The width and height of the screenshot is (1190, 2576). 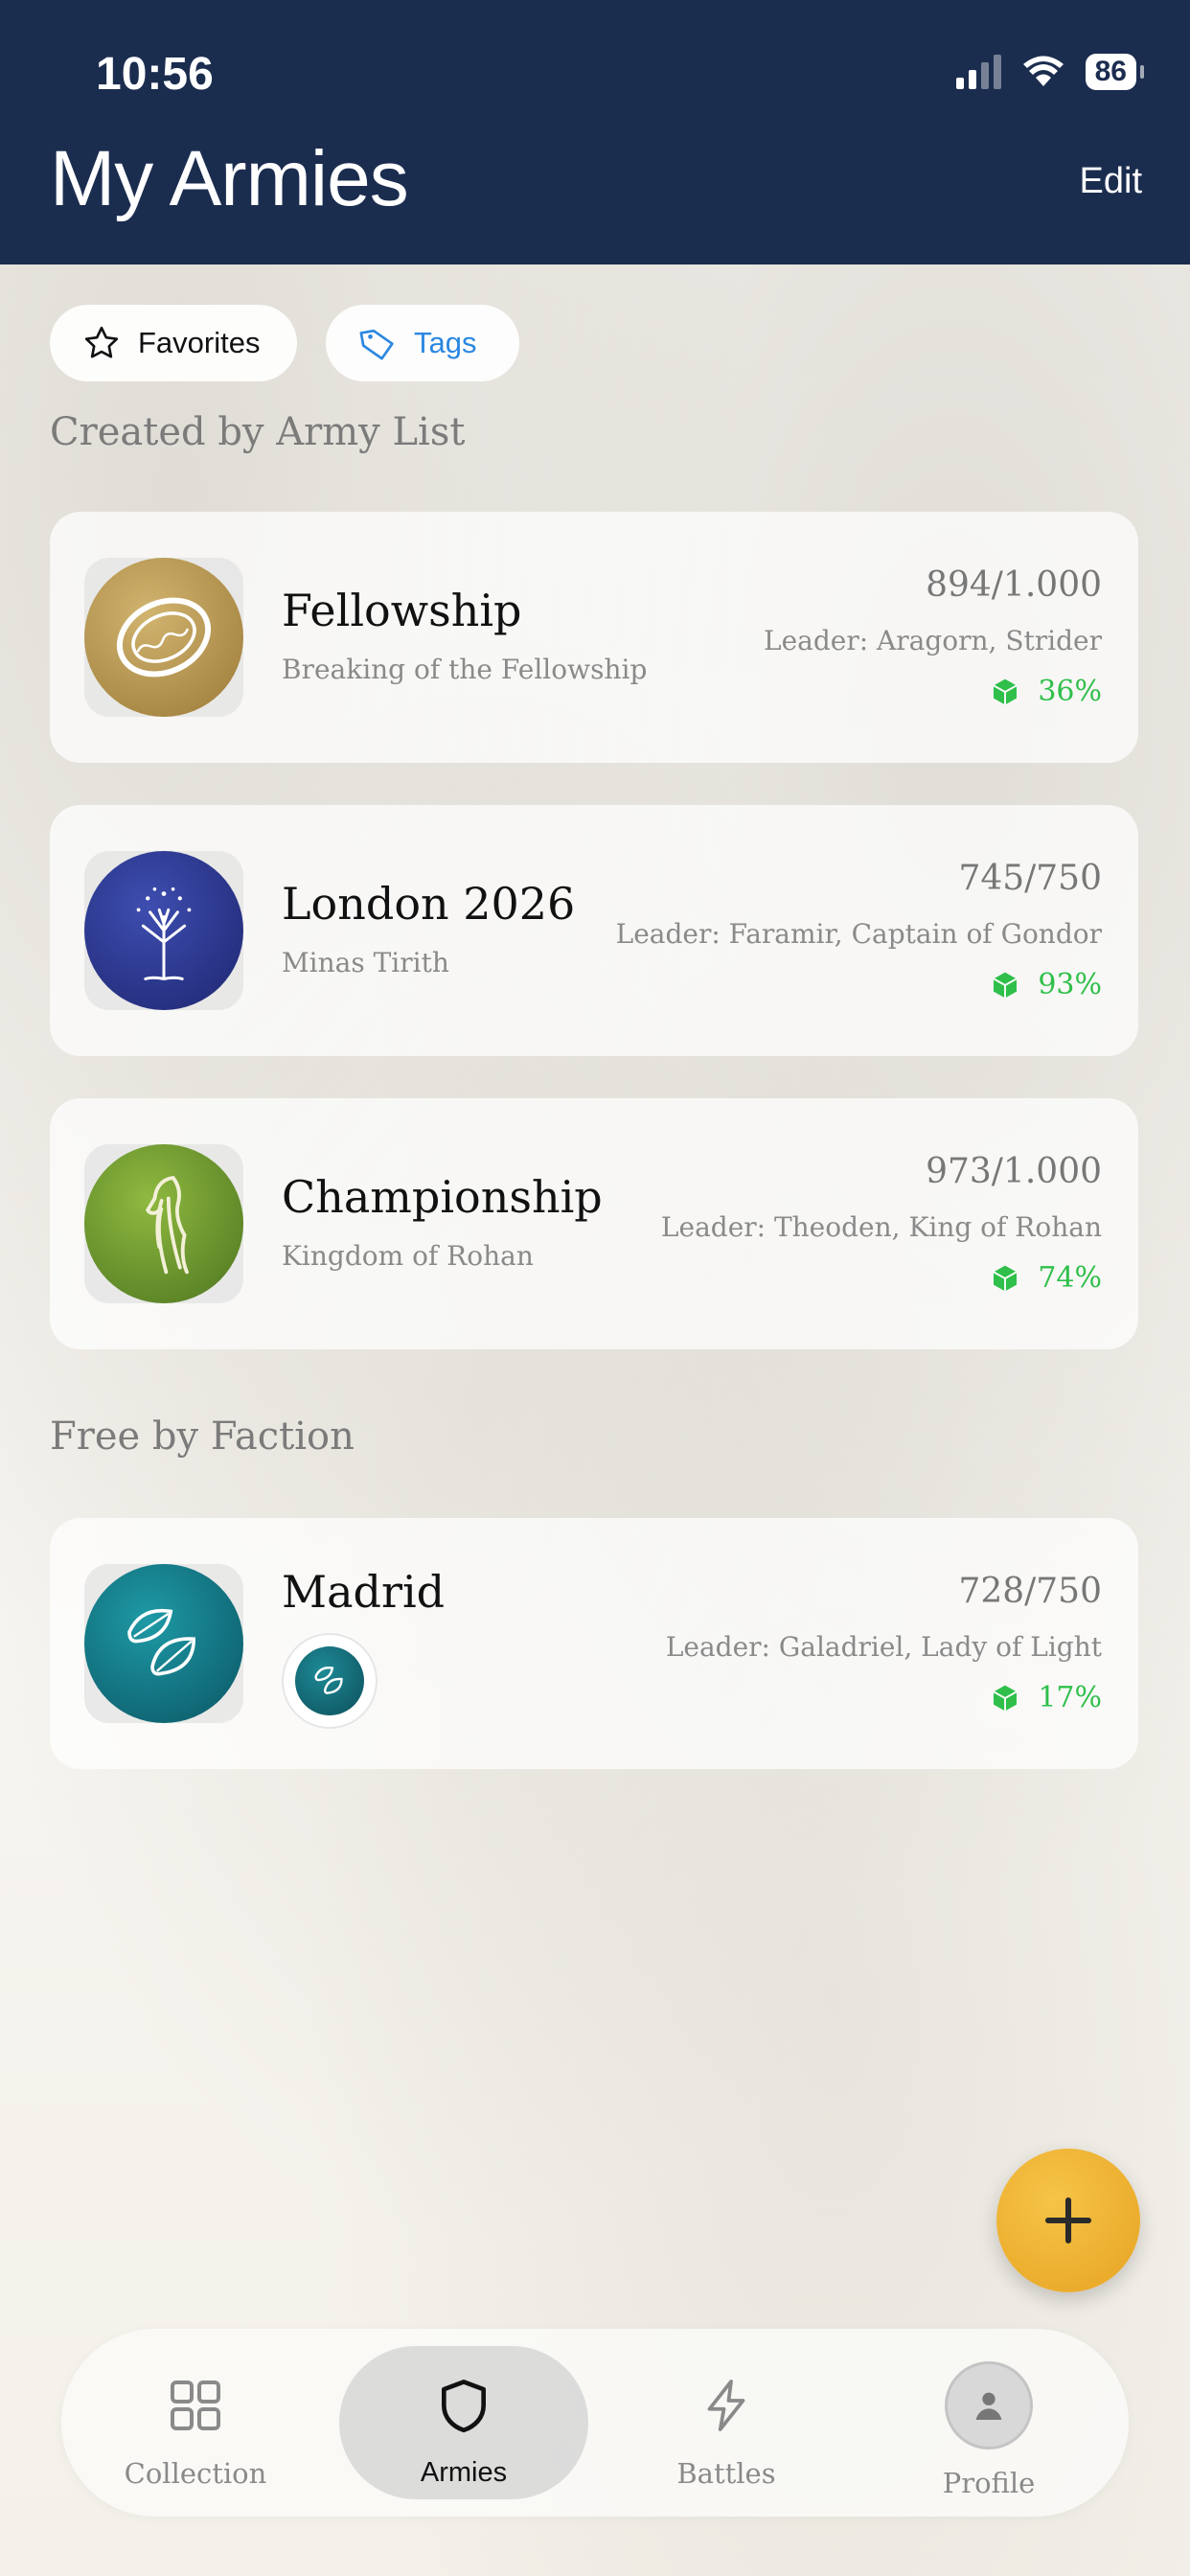 What do you see at coordinates (1070, 1278) in the screenshot?
I see `army-percent-value: 74%` at bounding box center [1070, 1278].